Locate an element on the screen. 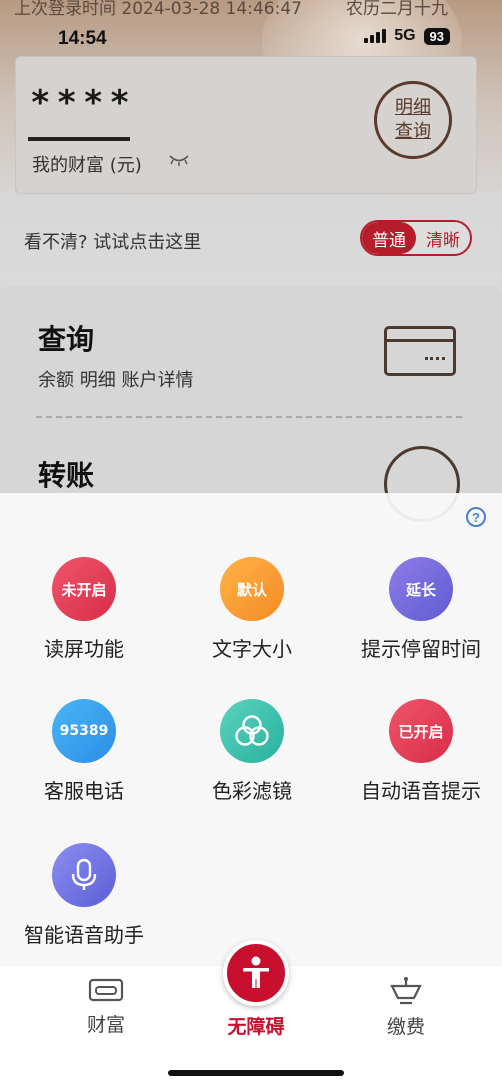  tab-wealth: 财富 is located at coordinates (106, 1006).